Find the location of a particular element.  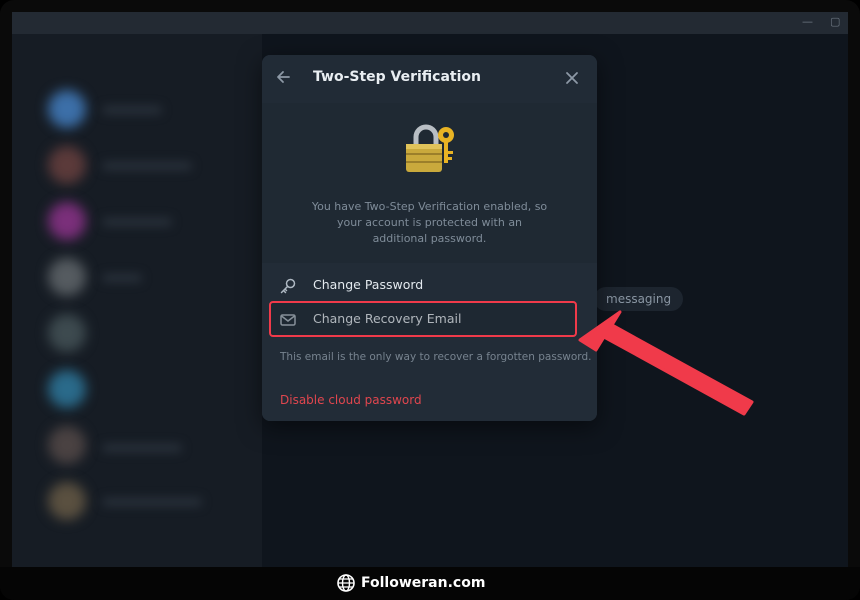

brand-text: Followeran.com is located at coordinates (423, 583).